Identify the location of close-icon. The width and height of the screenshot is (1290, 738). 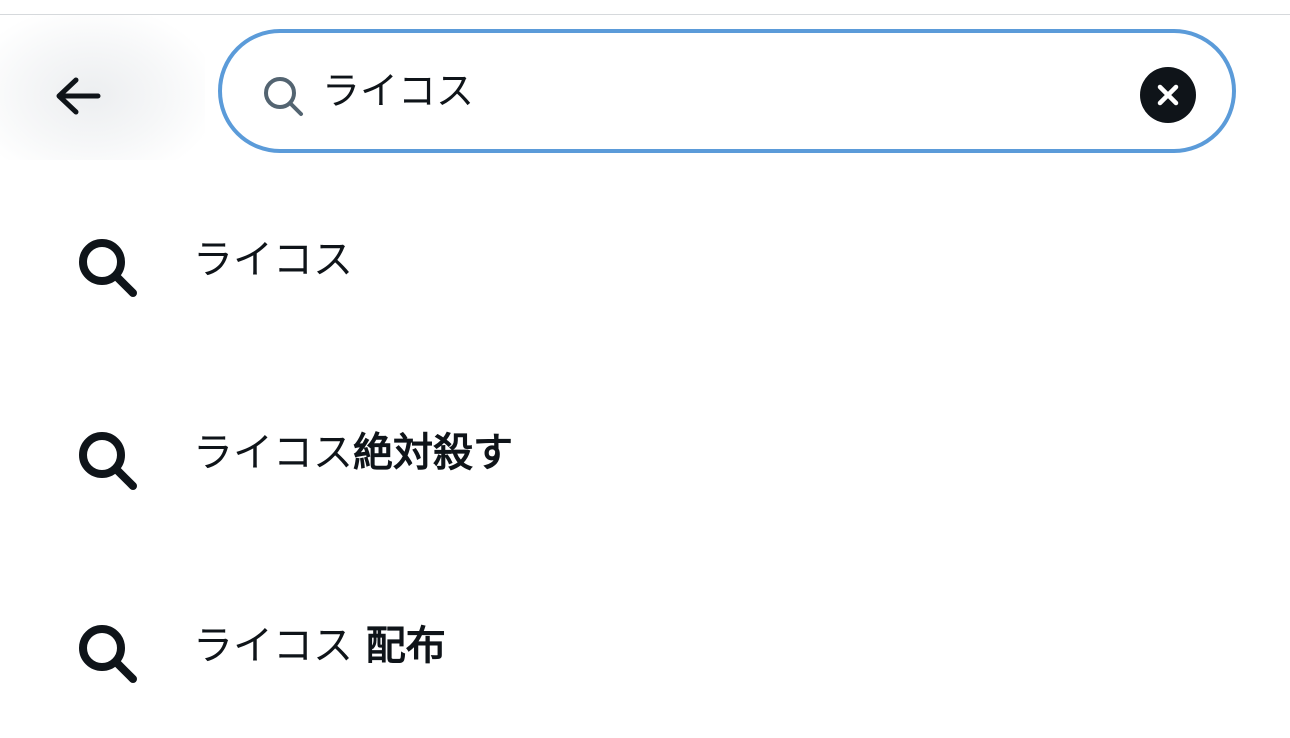
(1168, 95).